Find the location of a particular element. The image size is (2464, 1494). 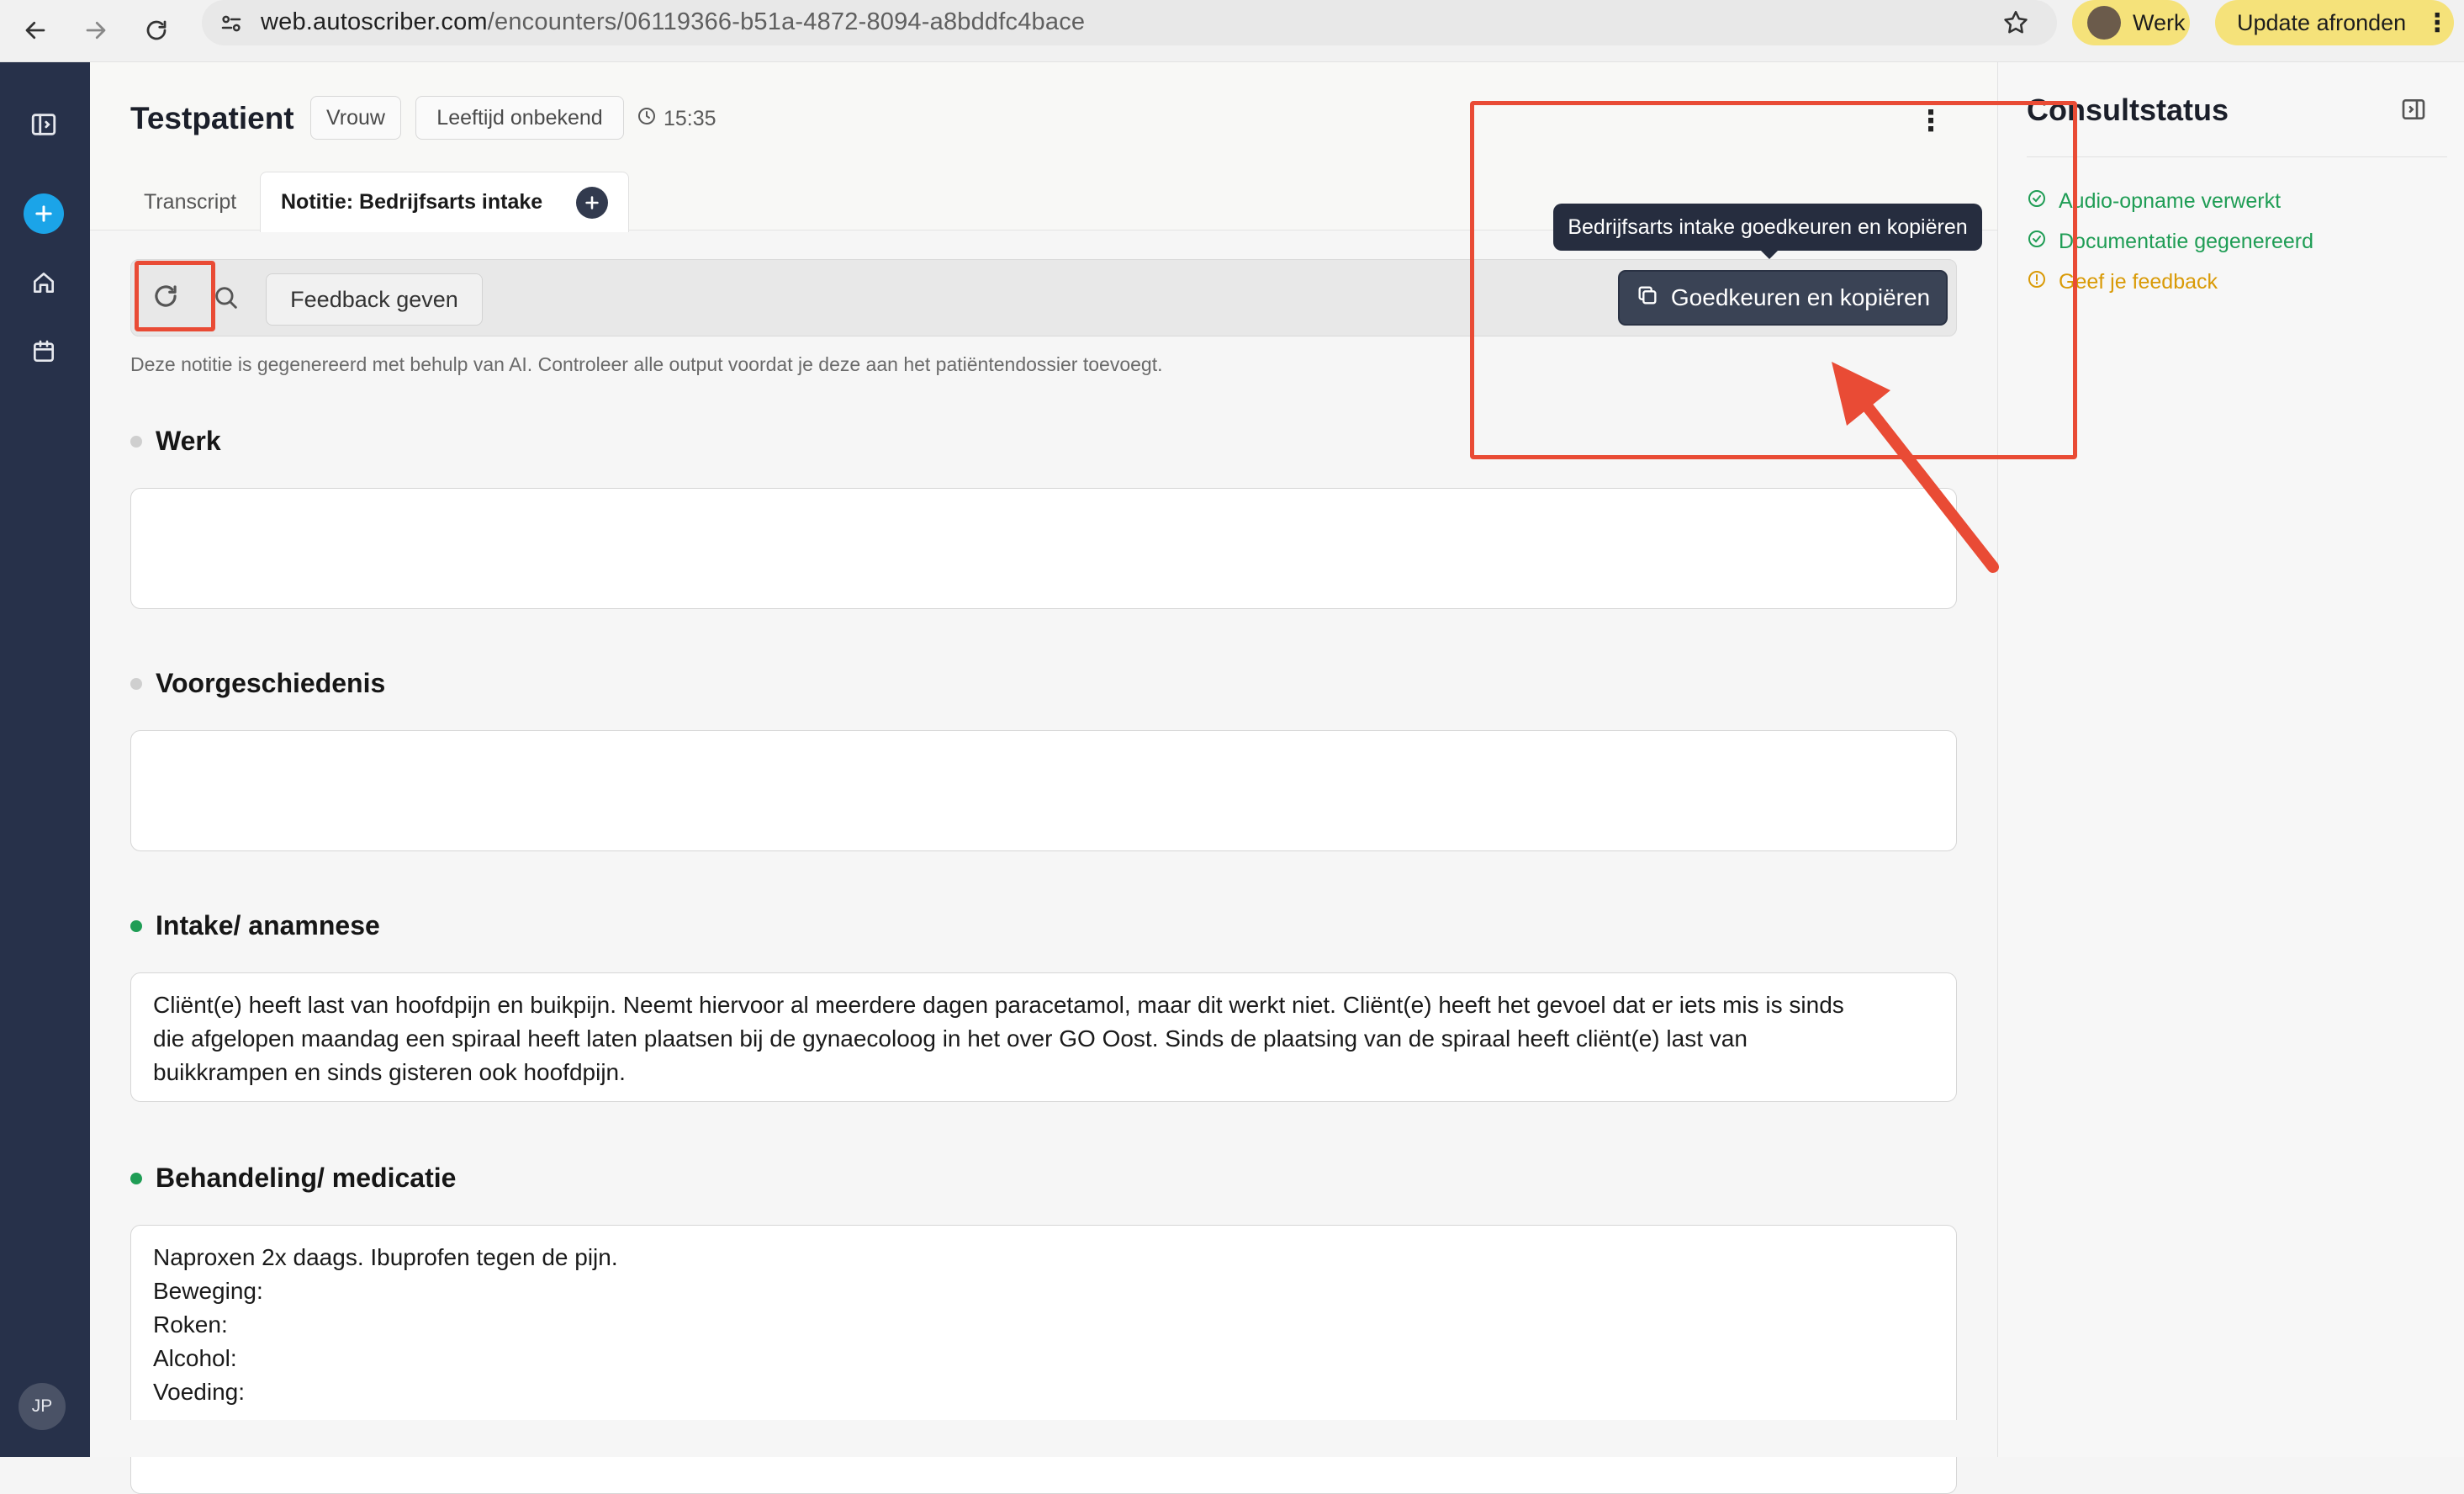

collapse-panel-icon is located at coordinates (2413, 111).